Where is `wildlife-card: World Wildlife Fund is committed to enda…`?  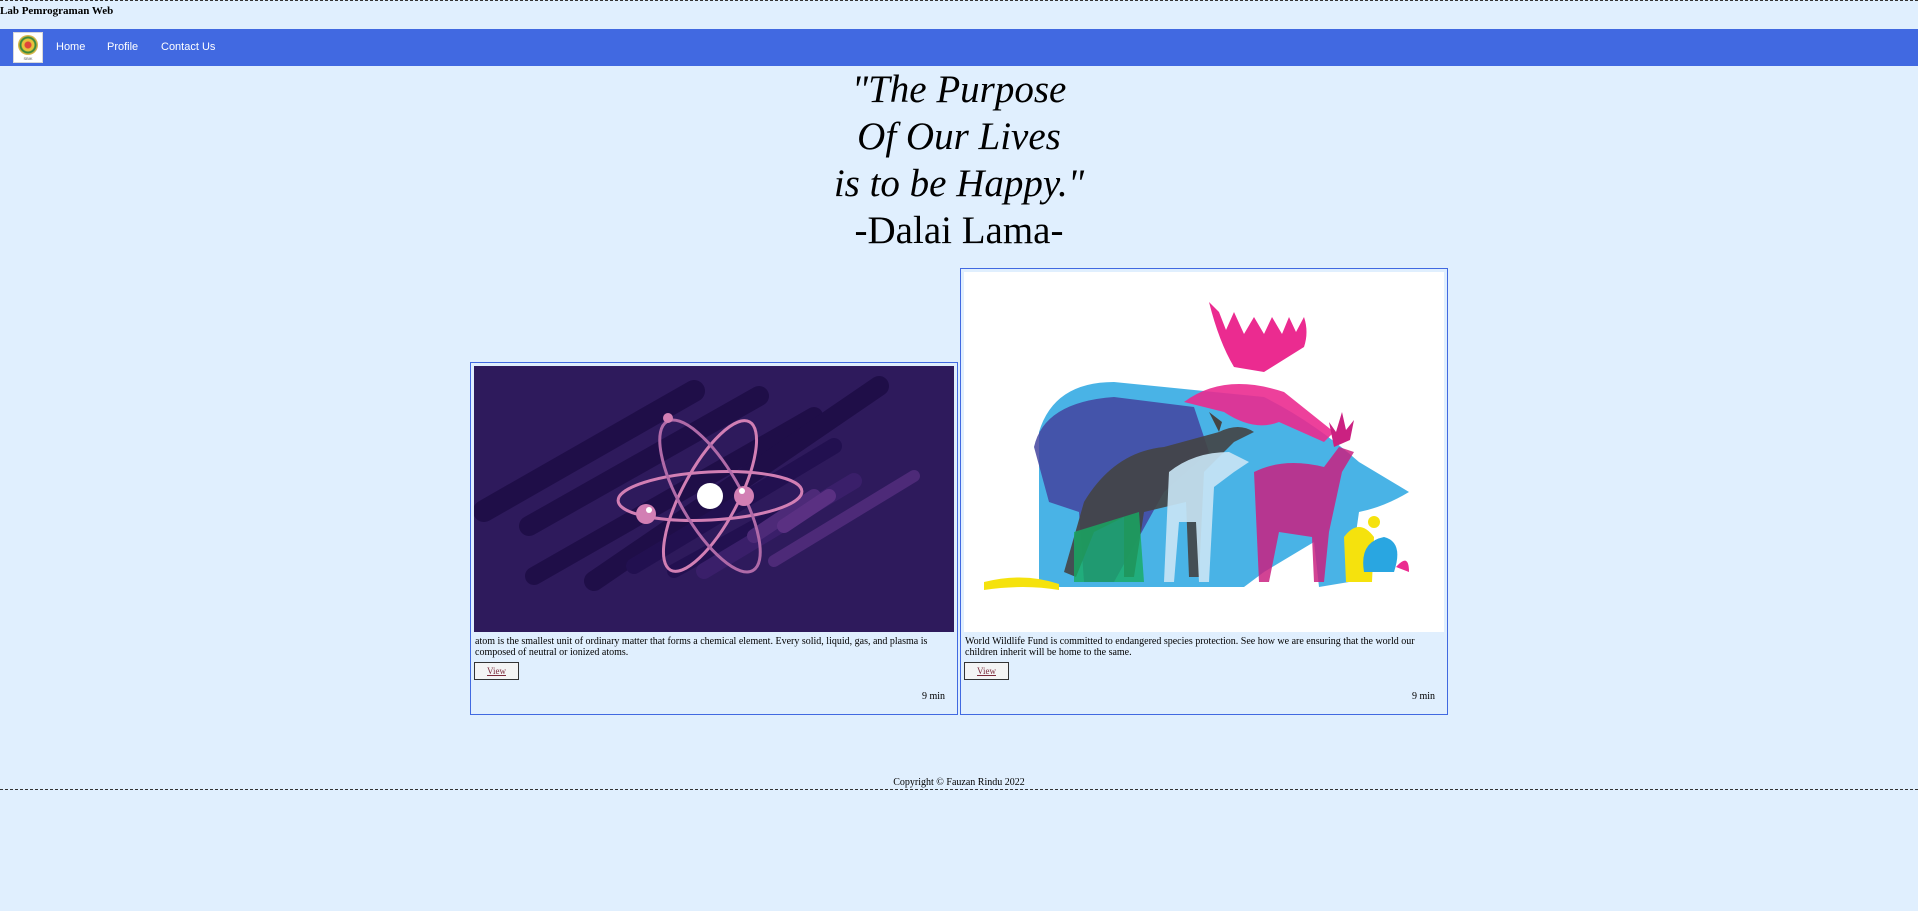
wildlife-card: World Wildlife Fund is committed to enda… is located at coordinates (1204, 491).